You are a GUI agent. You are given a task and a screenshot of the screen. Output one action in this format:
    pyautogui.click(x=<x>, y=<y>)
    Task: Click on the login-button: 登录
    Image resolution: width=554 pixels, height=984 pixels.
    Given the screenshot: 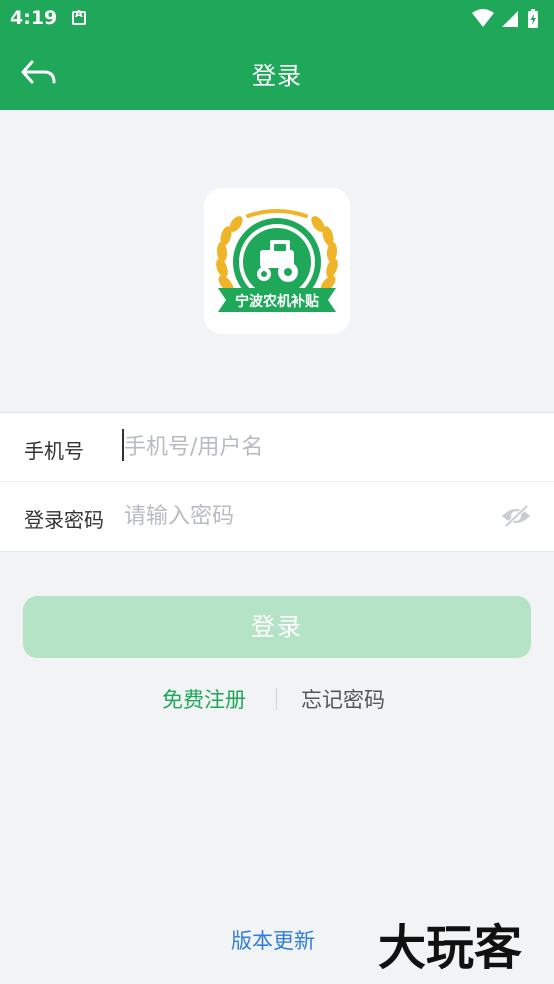 What is the action you would take?
    pyautogui.click(x=277, y=627)
    